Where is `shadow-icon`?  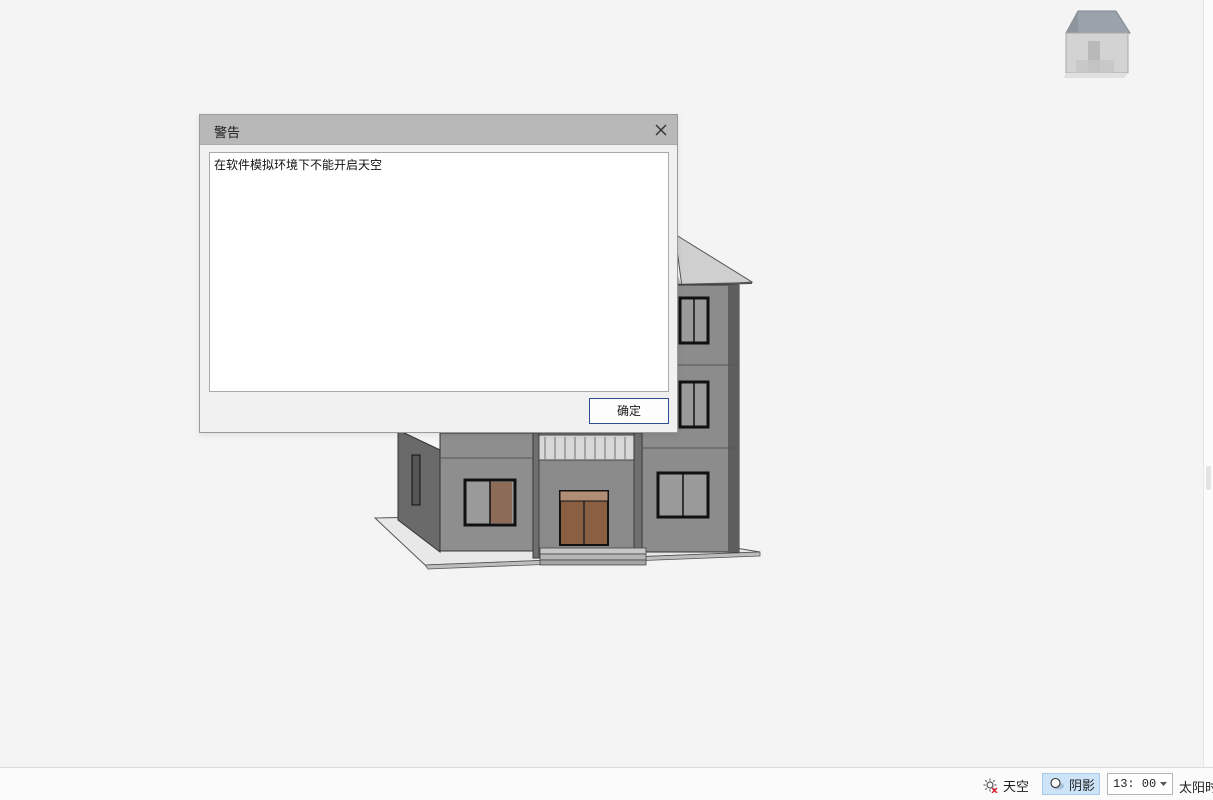
shadow-icon is located at coordinates (1057, 783).